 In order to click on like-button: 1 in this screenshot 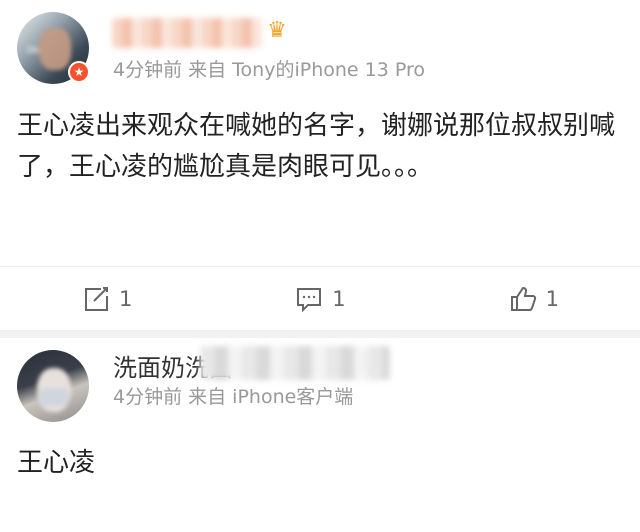, I will do `click(533, 298)`.